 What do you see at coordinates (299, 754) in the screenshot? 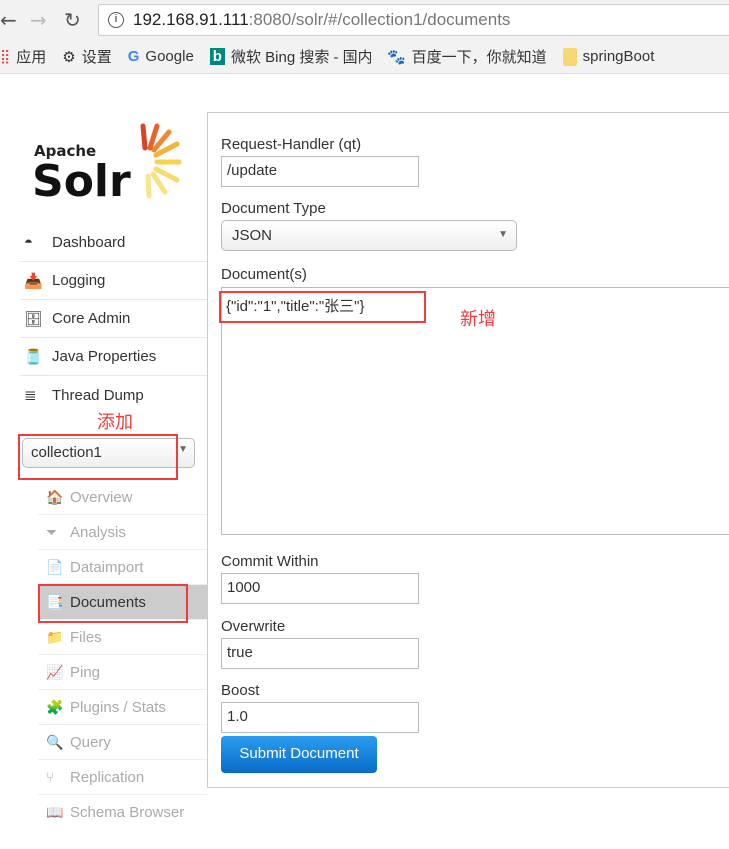
I see `submit-document-button: Submit Document` at bounding box center [299, 754].